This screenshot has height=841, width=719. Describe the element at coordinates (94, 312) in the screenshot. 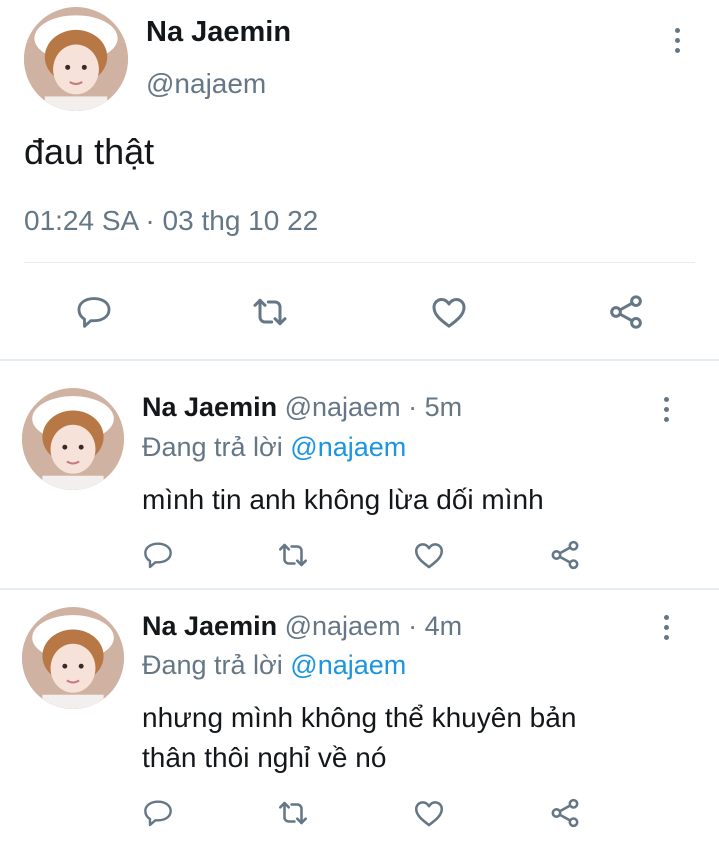

I see `main-reply-icon` at that location.